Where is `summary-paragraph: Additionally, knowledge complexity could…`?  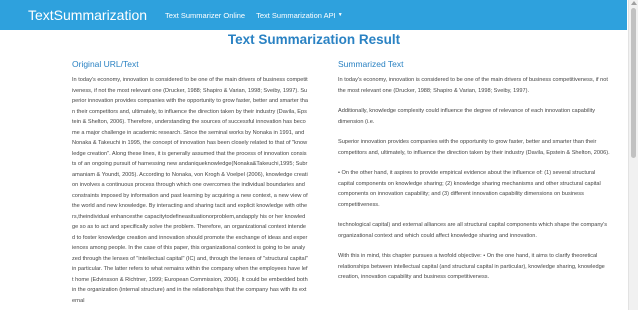
summary-paragraph: Additionally, knowledge complexity could… is located at coordinates (467, 116).